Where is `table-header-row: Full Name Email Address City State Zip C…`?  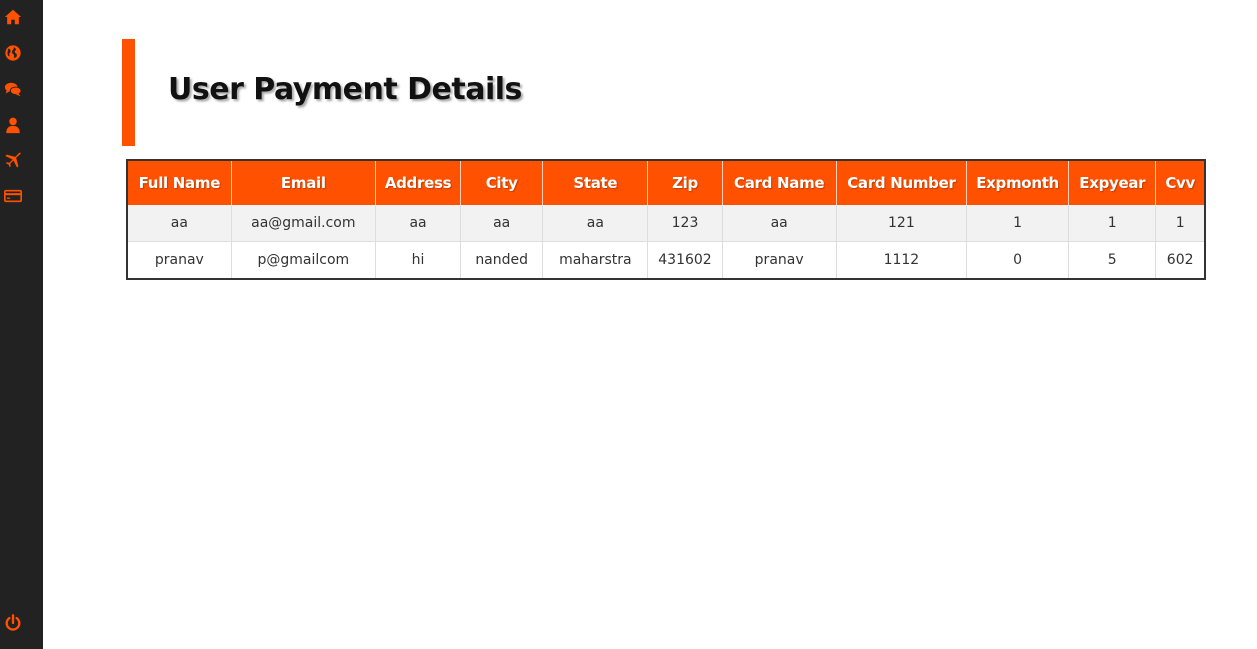
table-header-row: Full Name Email Address City State Zip C… is located at coordinates (666, 182).